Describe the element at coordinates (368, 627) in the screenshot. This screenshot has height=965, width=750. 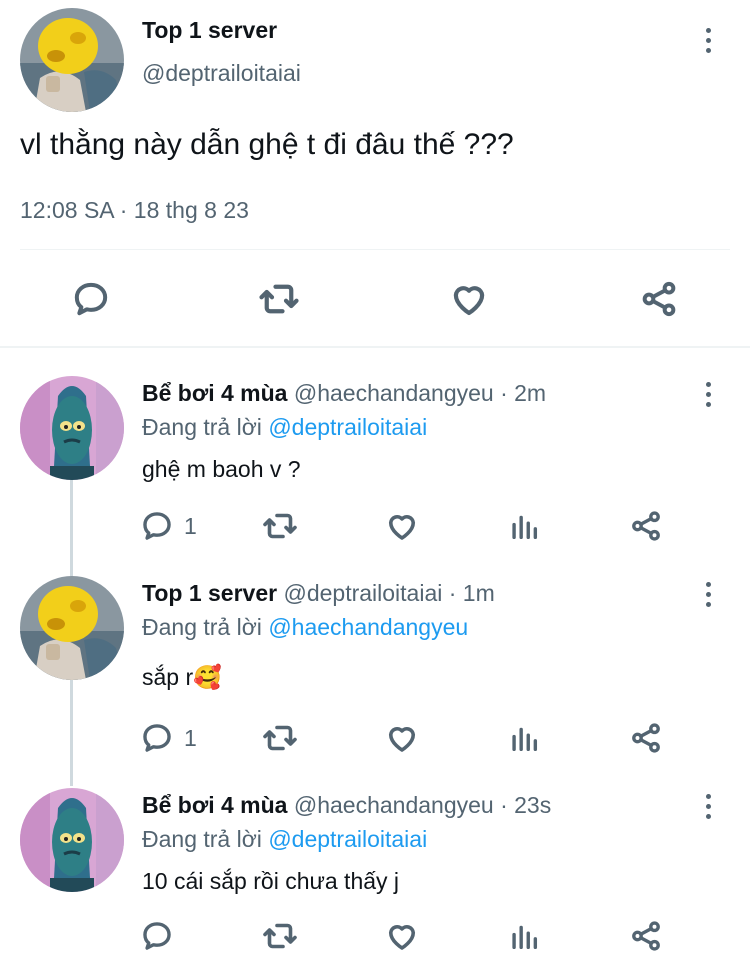
I see `replying-to-handle: @haechandangyeu` at that location.